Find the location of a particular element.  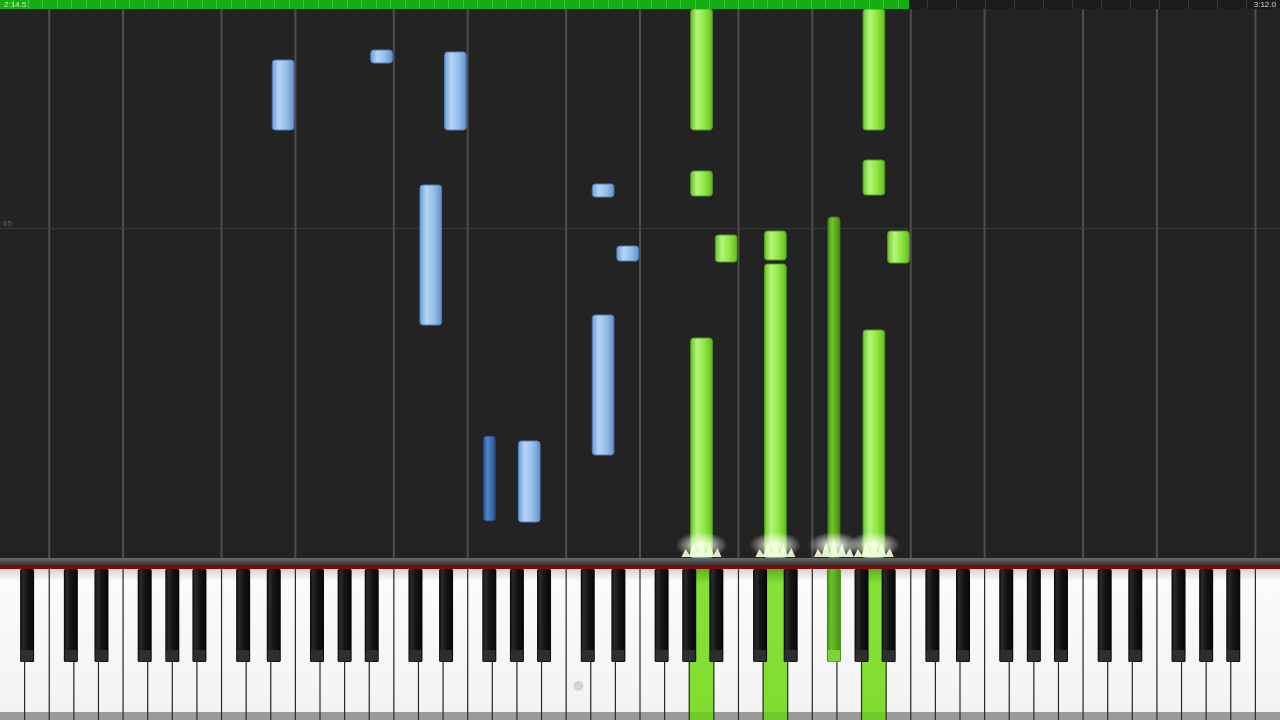

total-time: 3:12.0 is located at coordinates (1264, 4).